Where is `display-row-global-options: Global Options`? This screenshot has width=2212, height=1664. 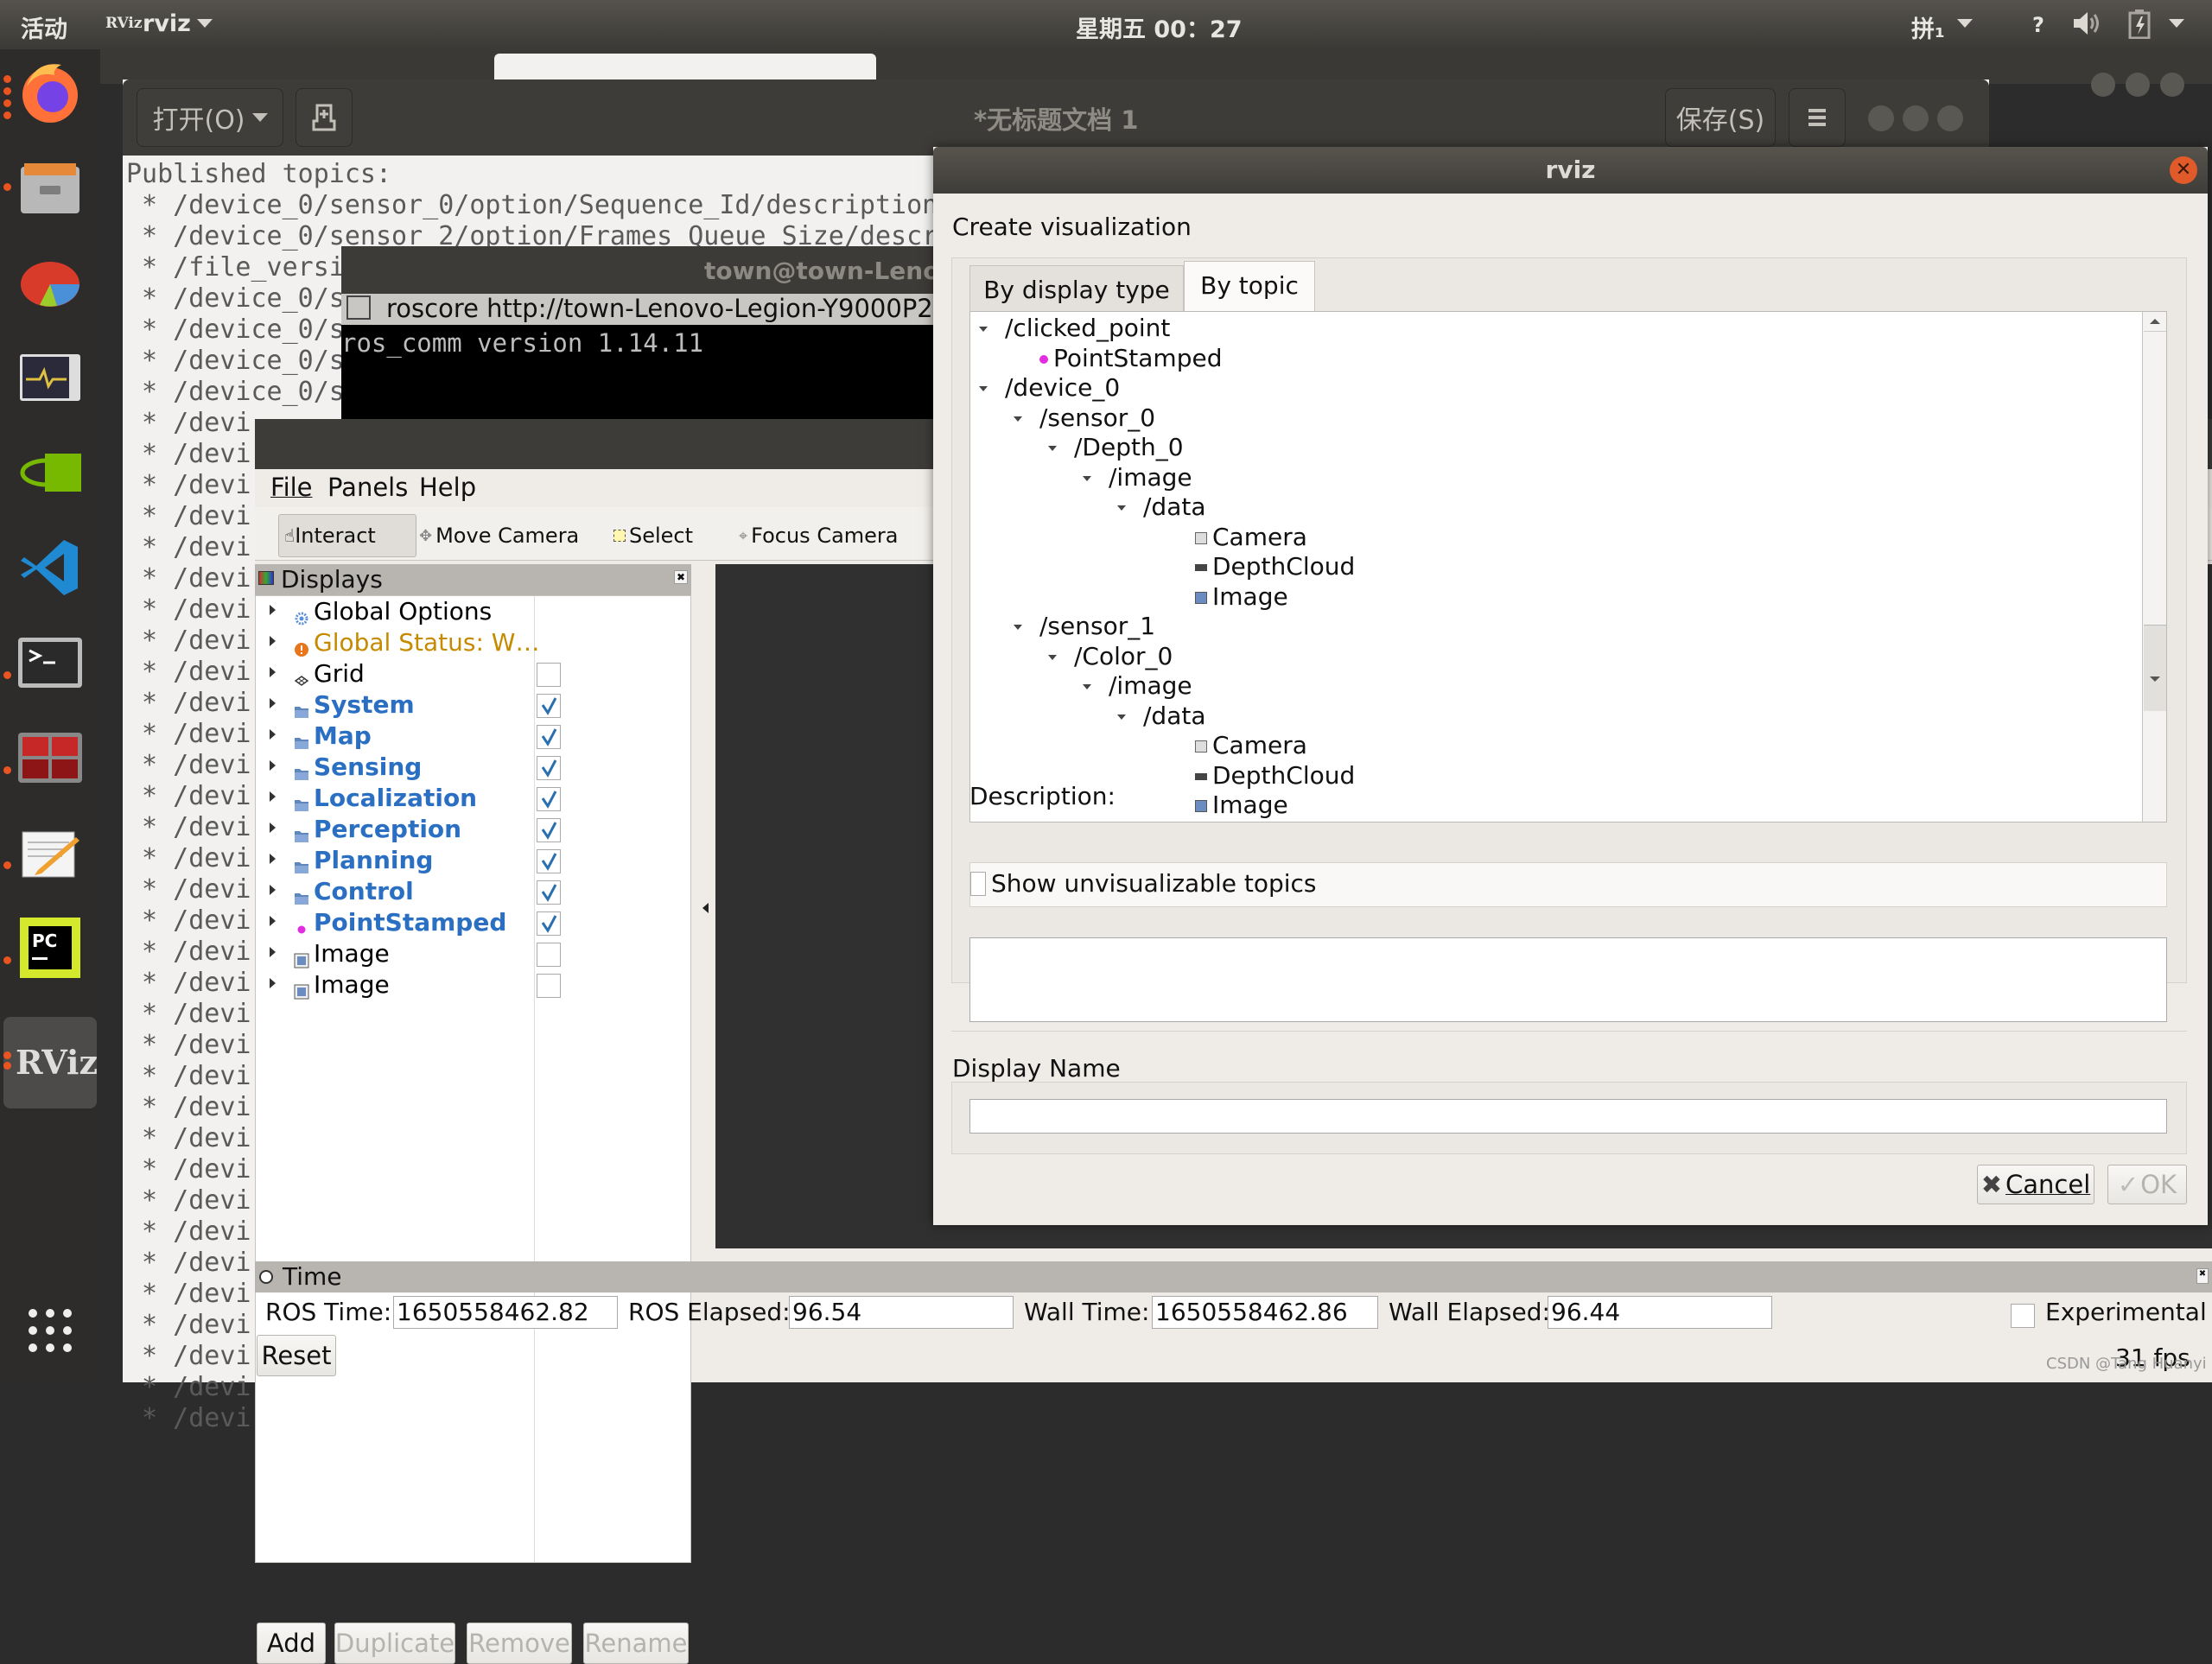
display-row-global-options: Global Options is located at coordinates (474, 611).